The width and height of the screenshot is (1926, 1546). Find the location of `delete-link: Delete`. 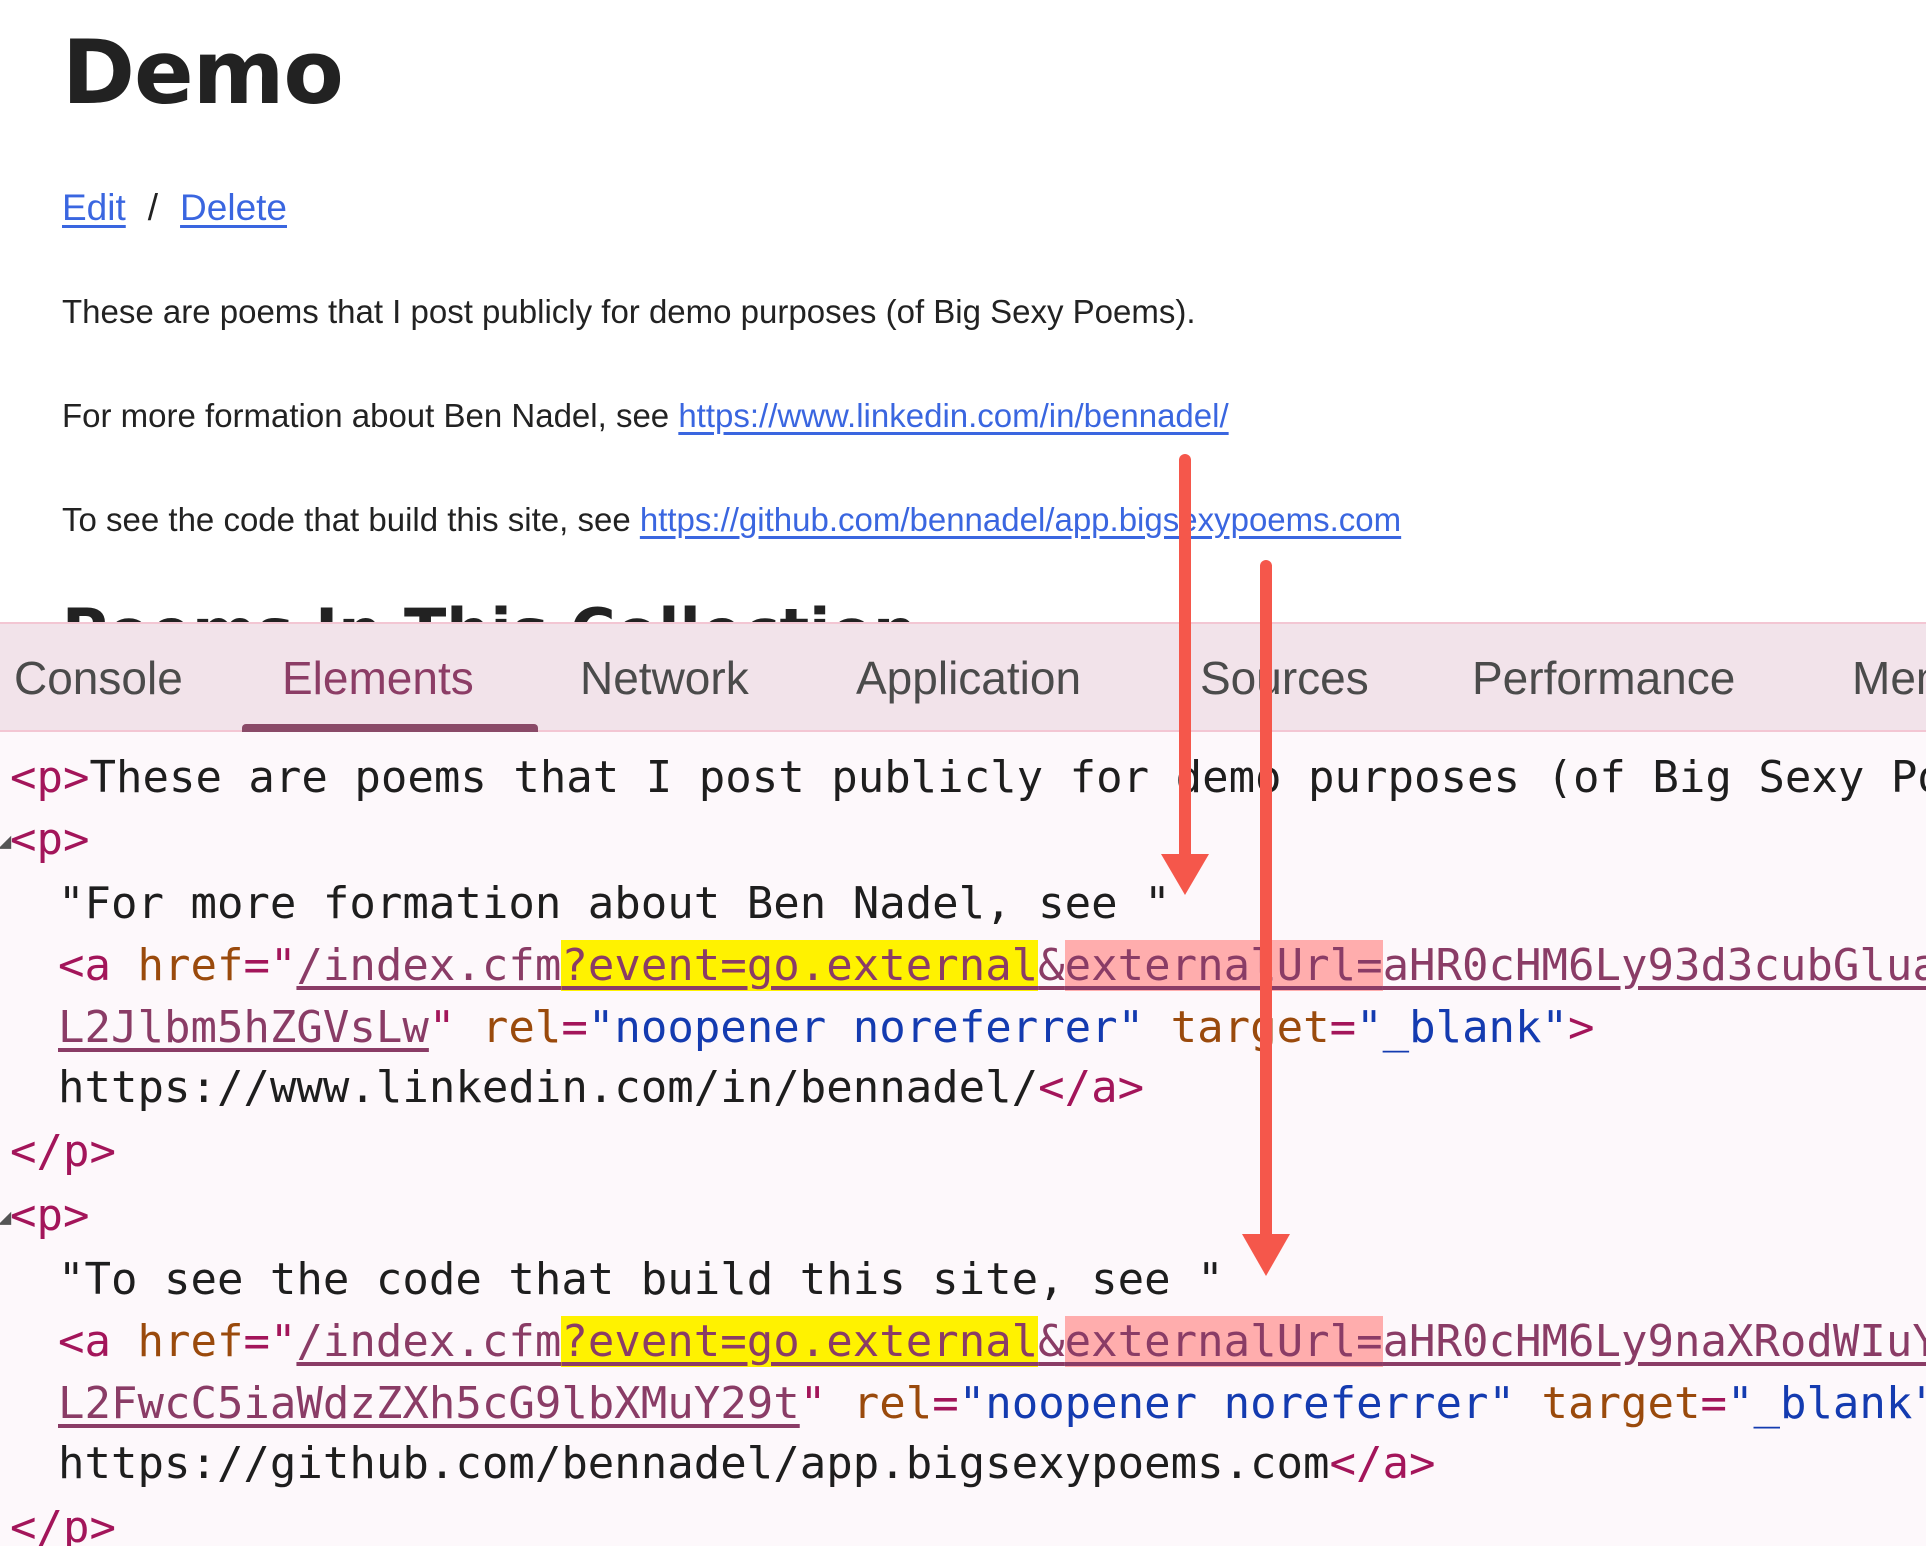

delete-link: Delete is located at coordinates (233, 207).